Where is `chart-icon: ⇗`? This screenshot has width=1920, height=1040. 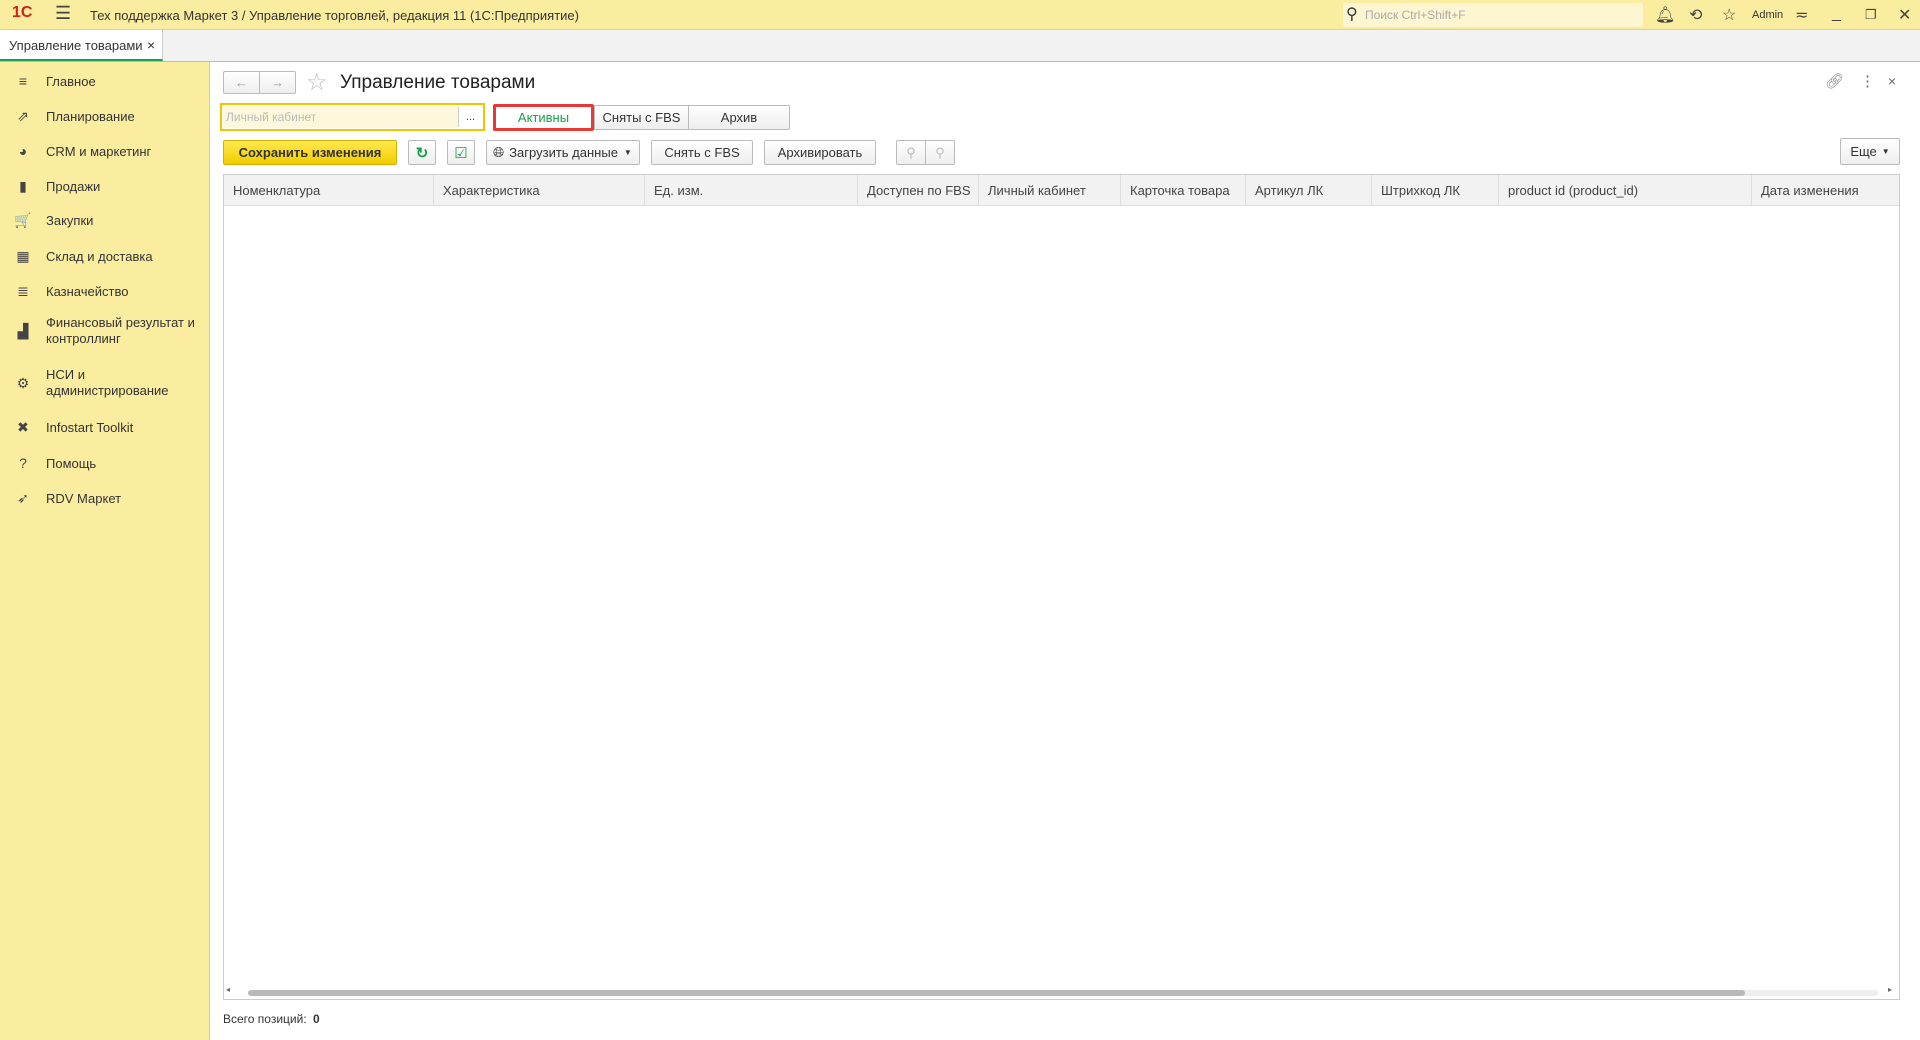
chart-icon: ⇗ is located at coordinates (23, 115).